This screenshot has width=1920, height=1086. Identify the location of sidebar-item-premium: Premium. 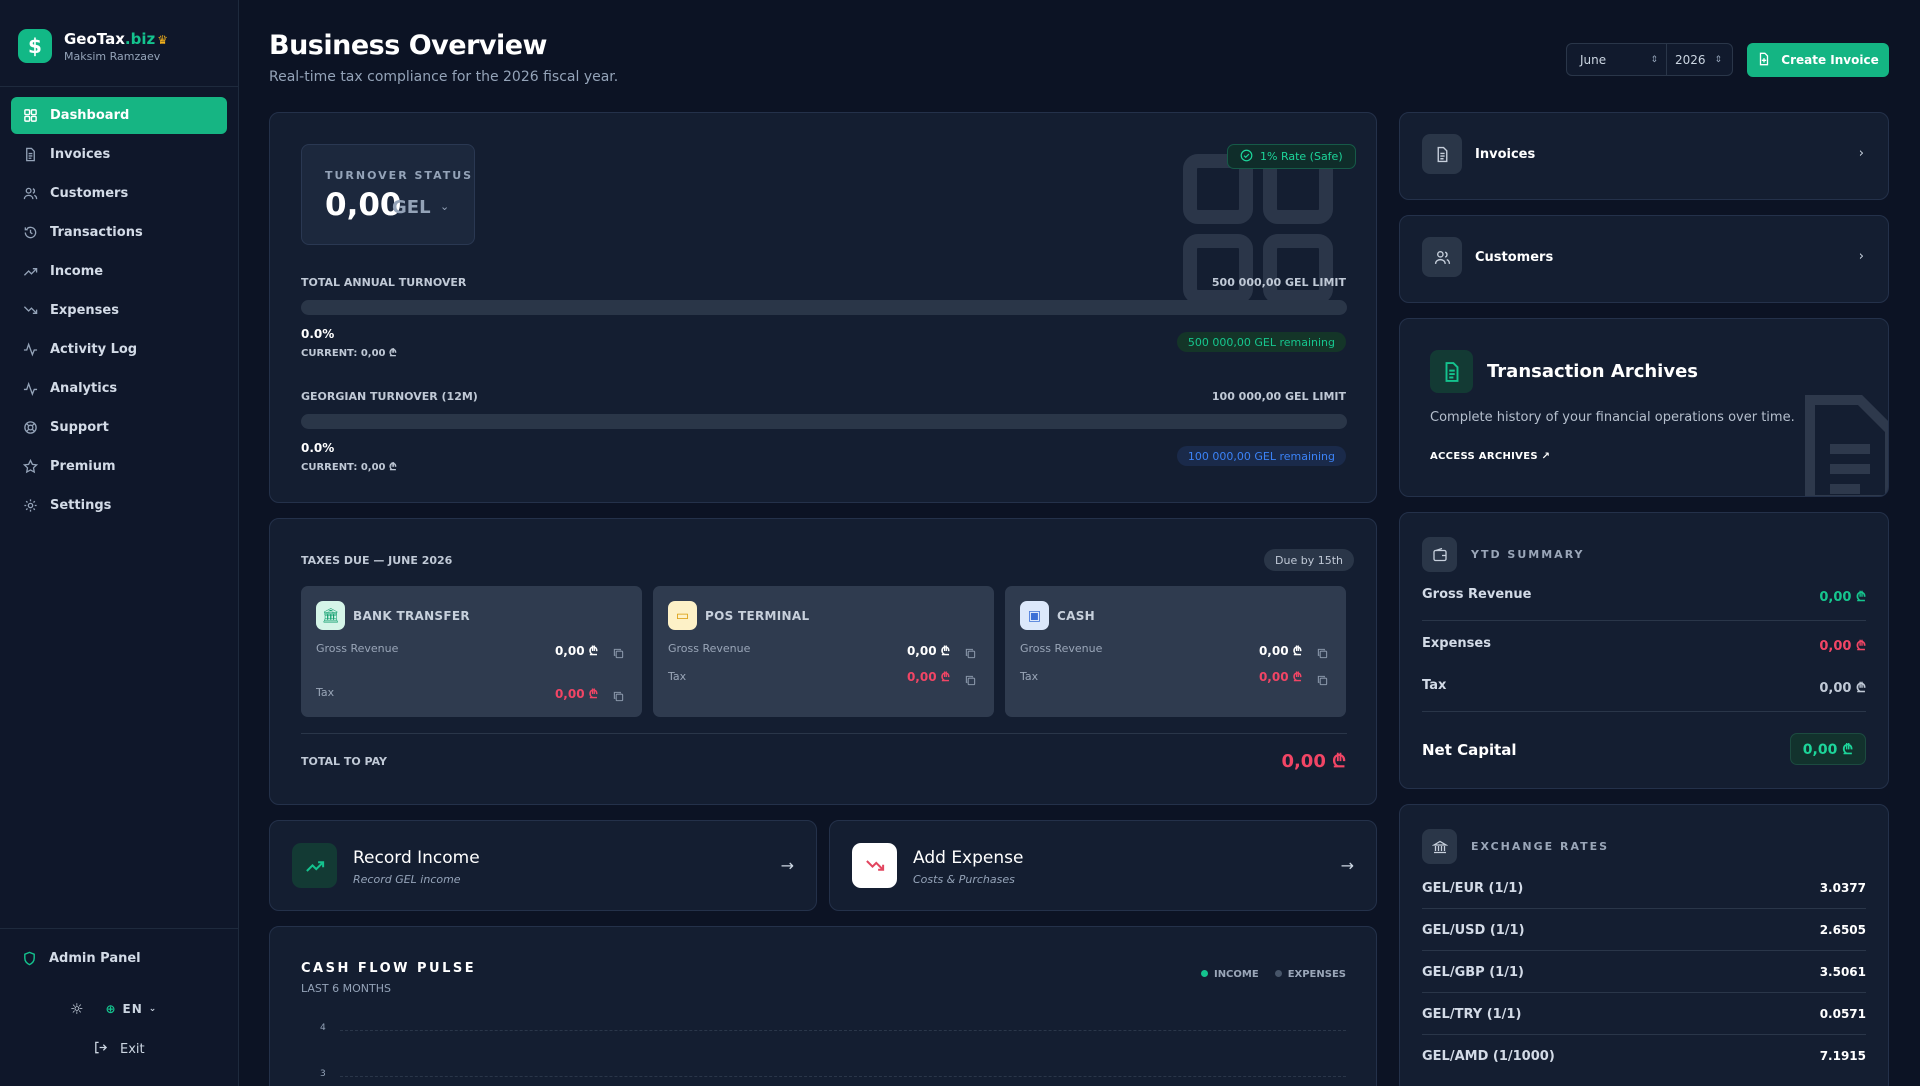
(119, 466).